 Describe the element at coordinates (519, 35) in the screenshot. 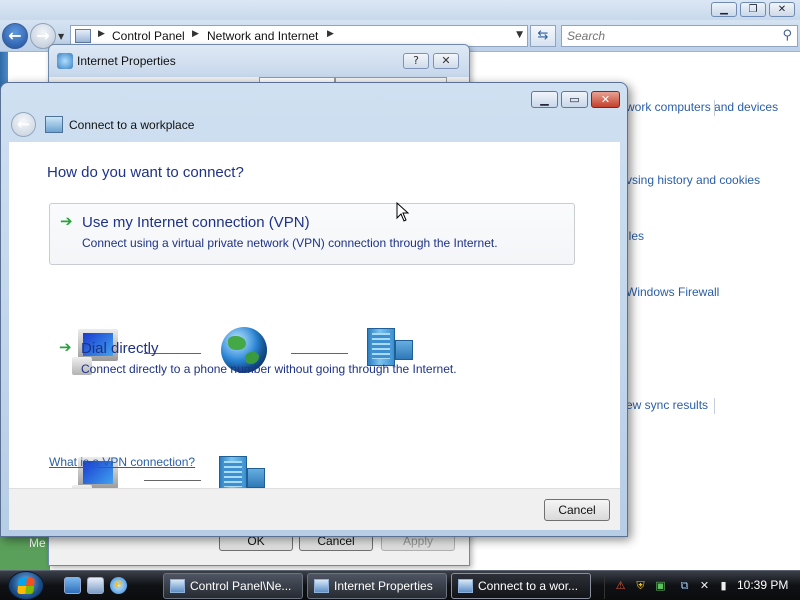

I see `address-dropdown-icon: ▼` at that location.